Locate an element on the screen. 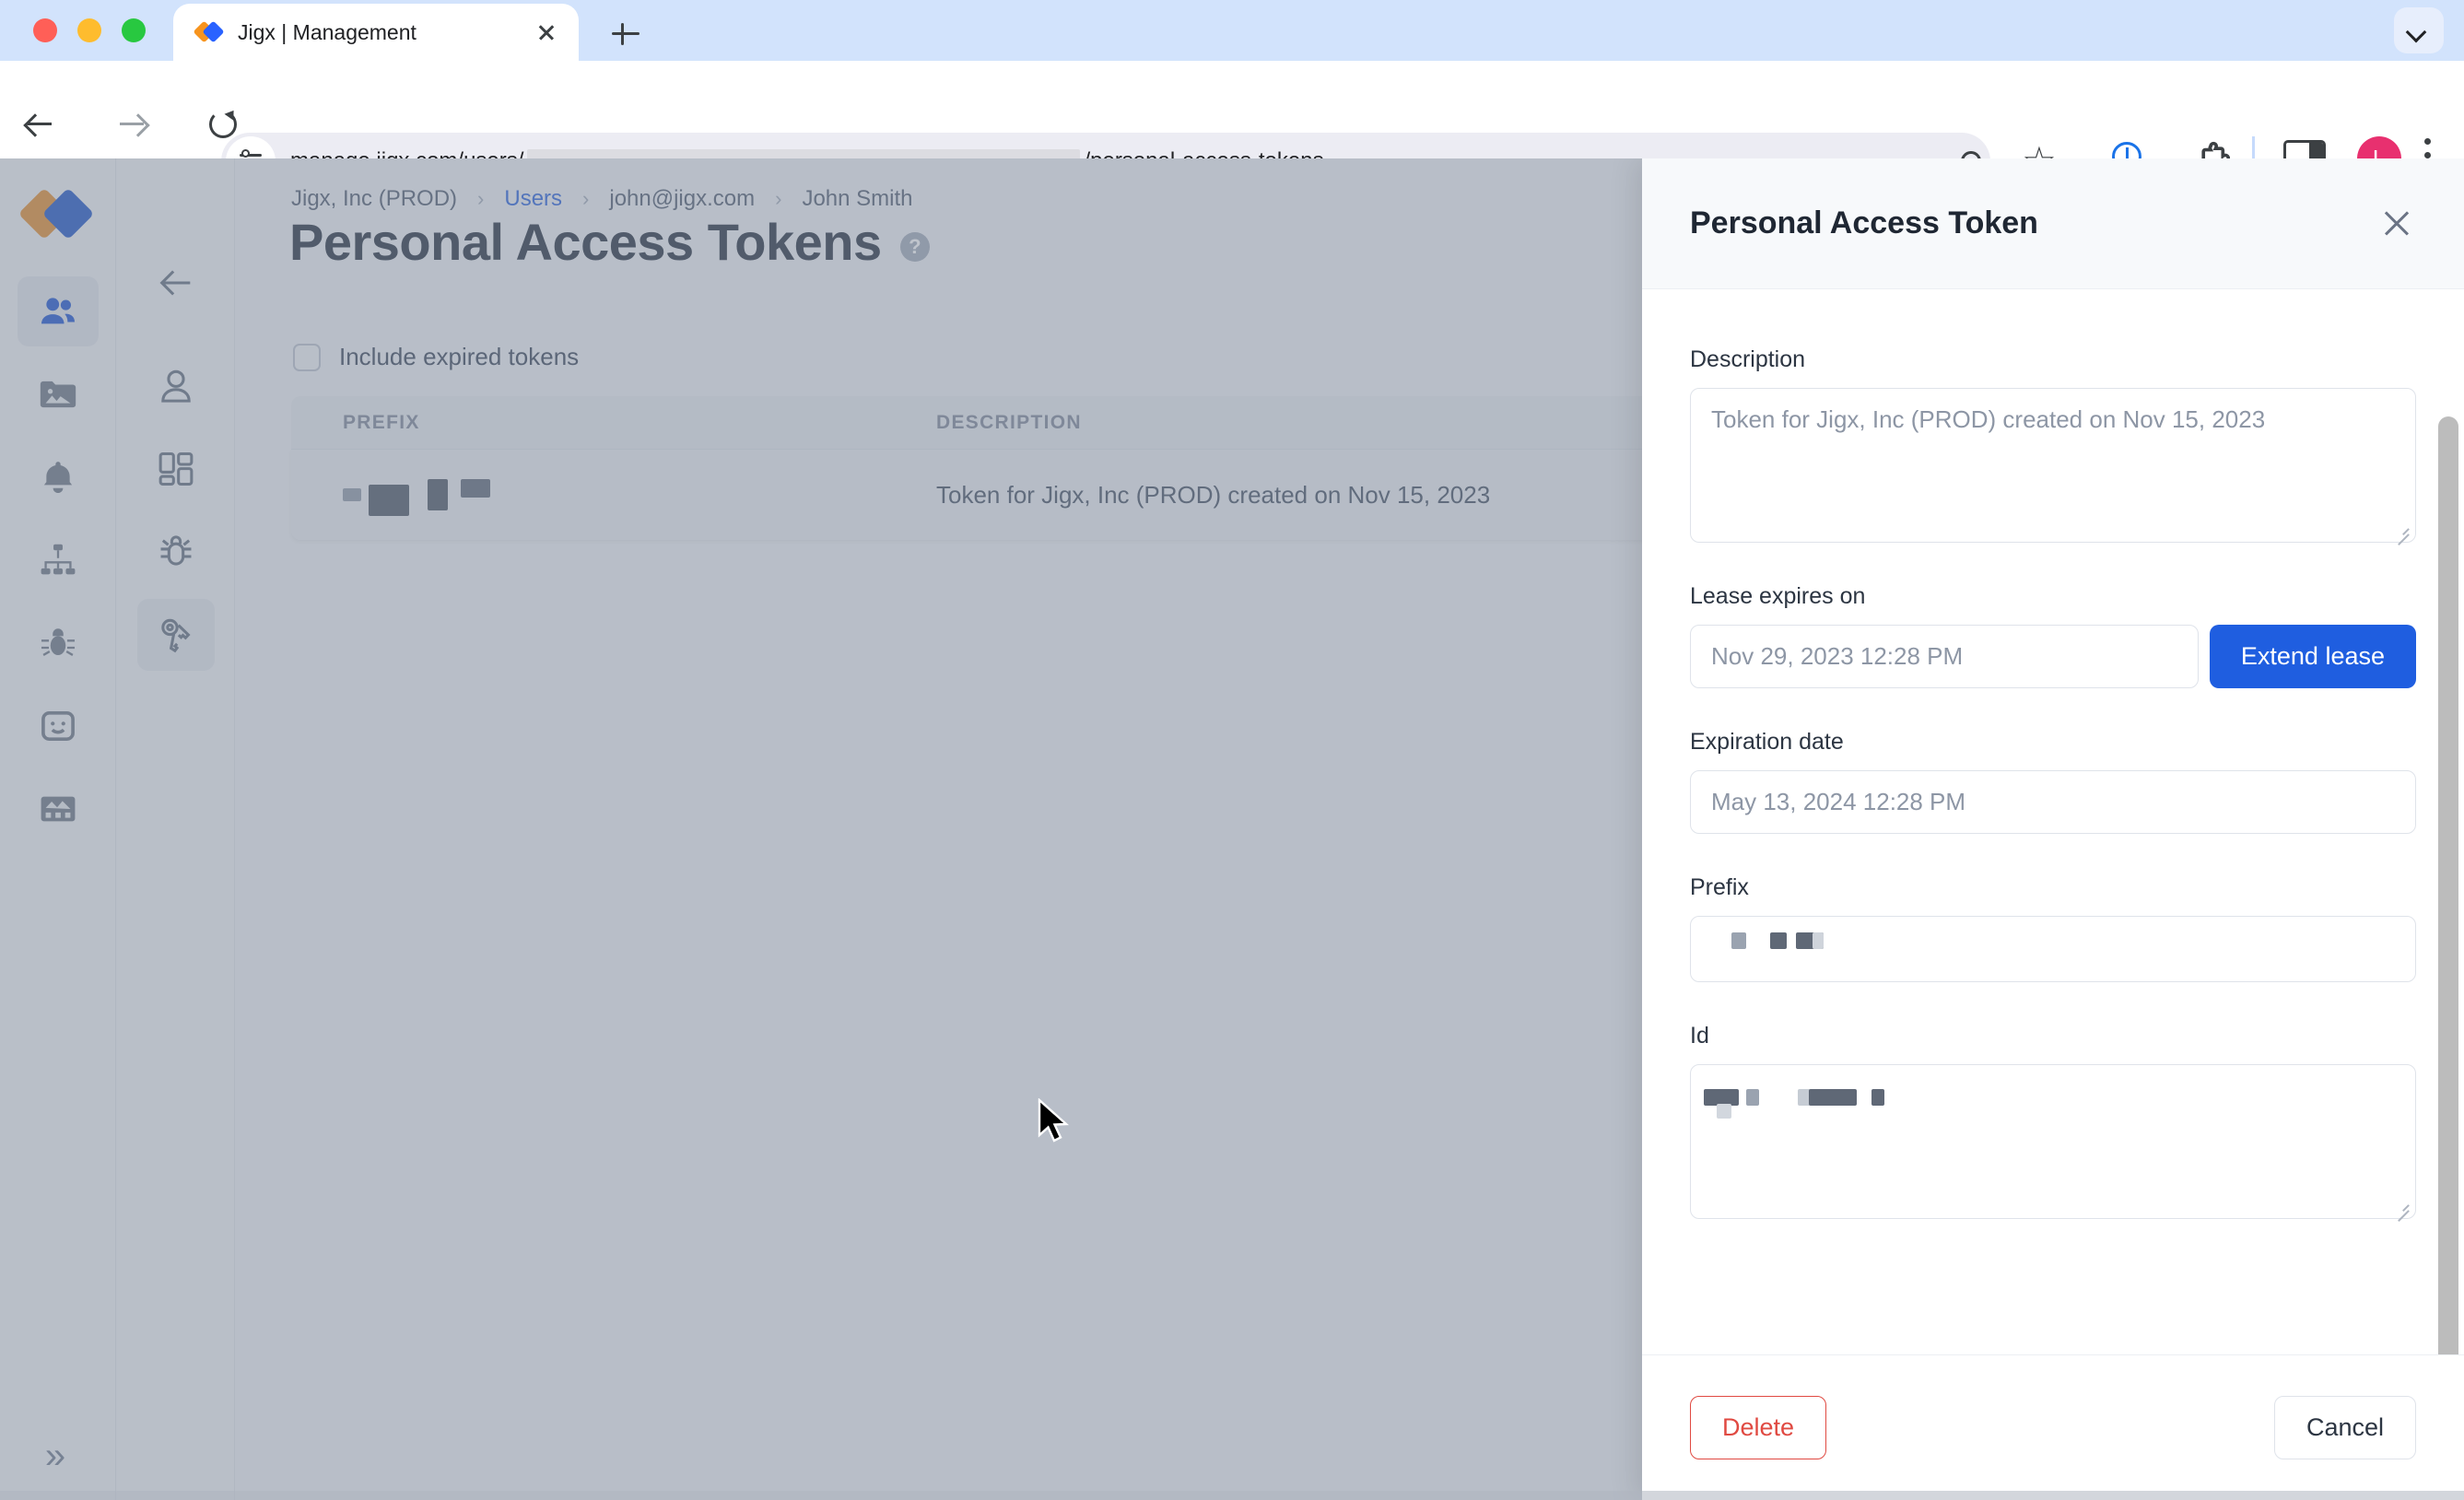 The width and height of the screenshot is (2464, 1500). arrow-right-icon is located at coordinates (131, 124).